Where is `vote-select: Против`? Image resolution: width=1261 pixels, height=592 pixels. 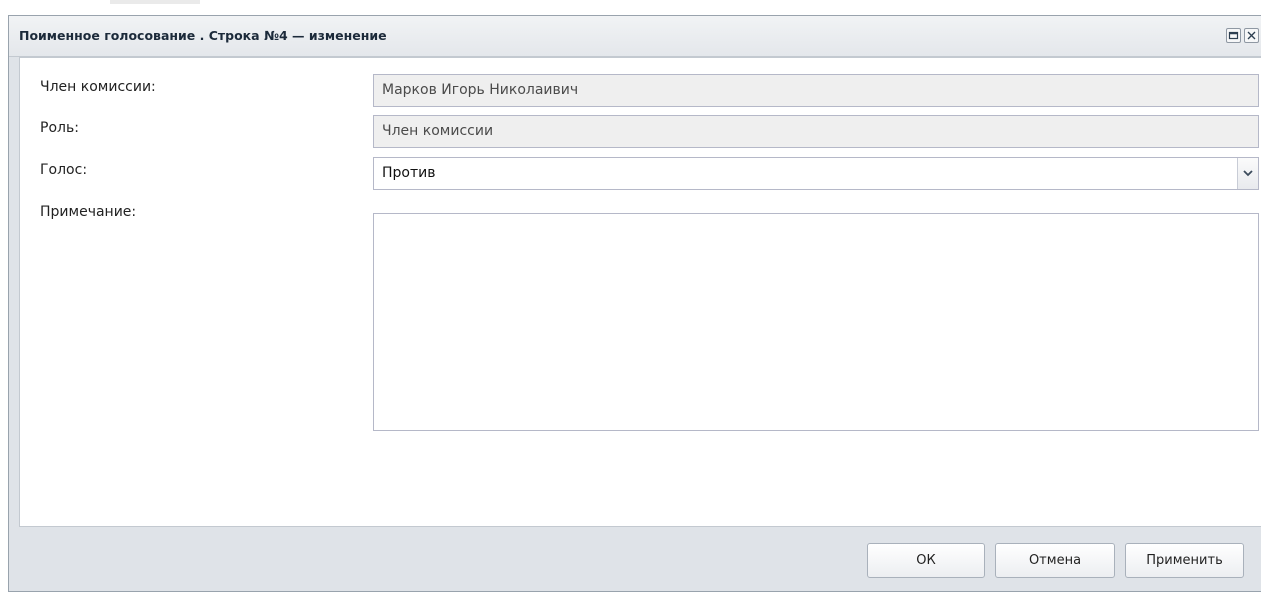
vote-select: Против is located at coordinates (816, 173).